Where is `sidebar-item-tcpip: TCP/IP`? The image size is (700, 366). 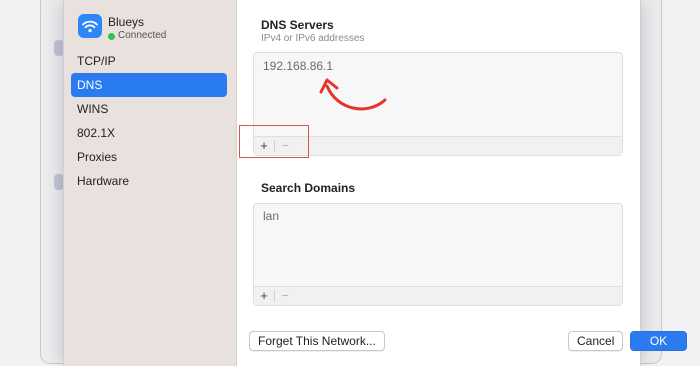
sidebar-item-tcpip: TCP/IP is located at coordinates (149, 61).